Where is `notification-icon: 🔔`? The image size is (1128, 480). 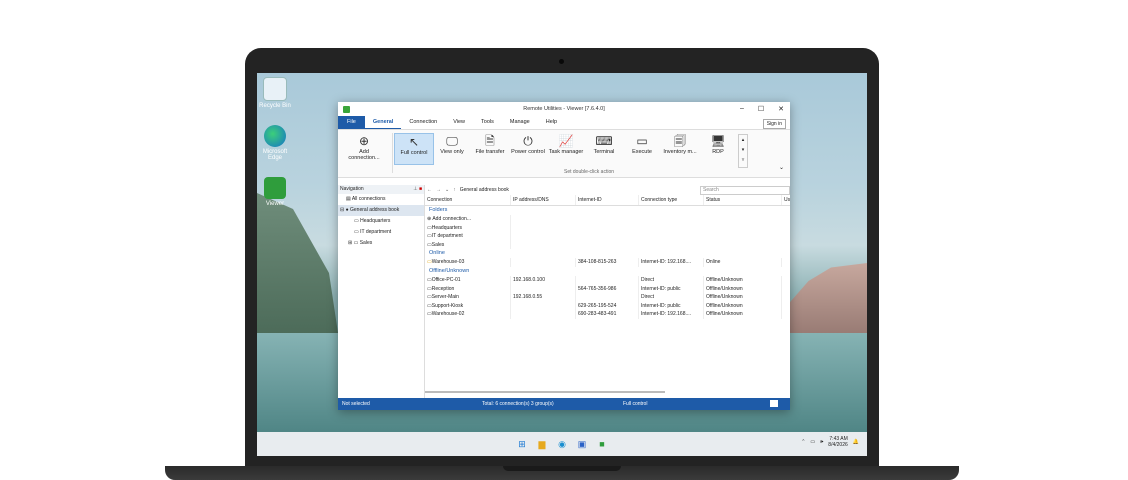 notification-icon: 🔔 is located at coordinates (856, 442).